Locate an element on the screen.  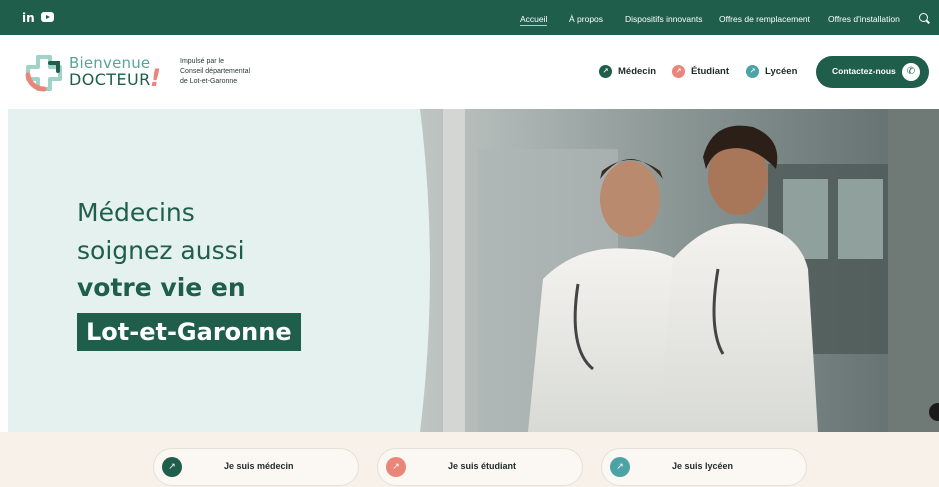
logo-docteur: DOCTEUR is located at coordinates (110, 79).